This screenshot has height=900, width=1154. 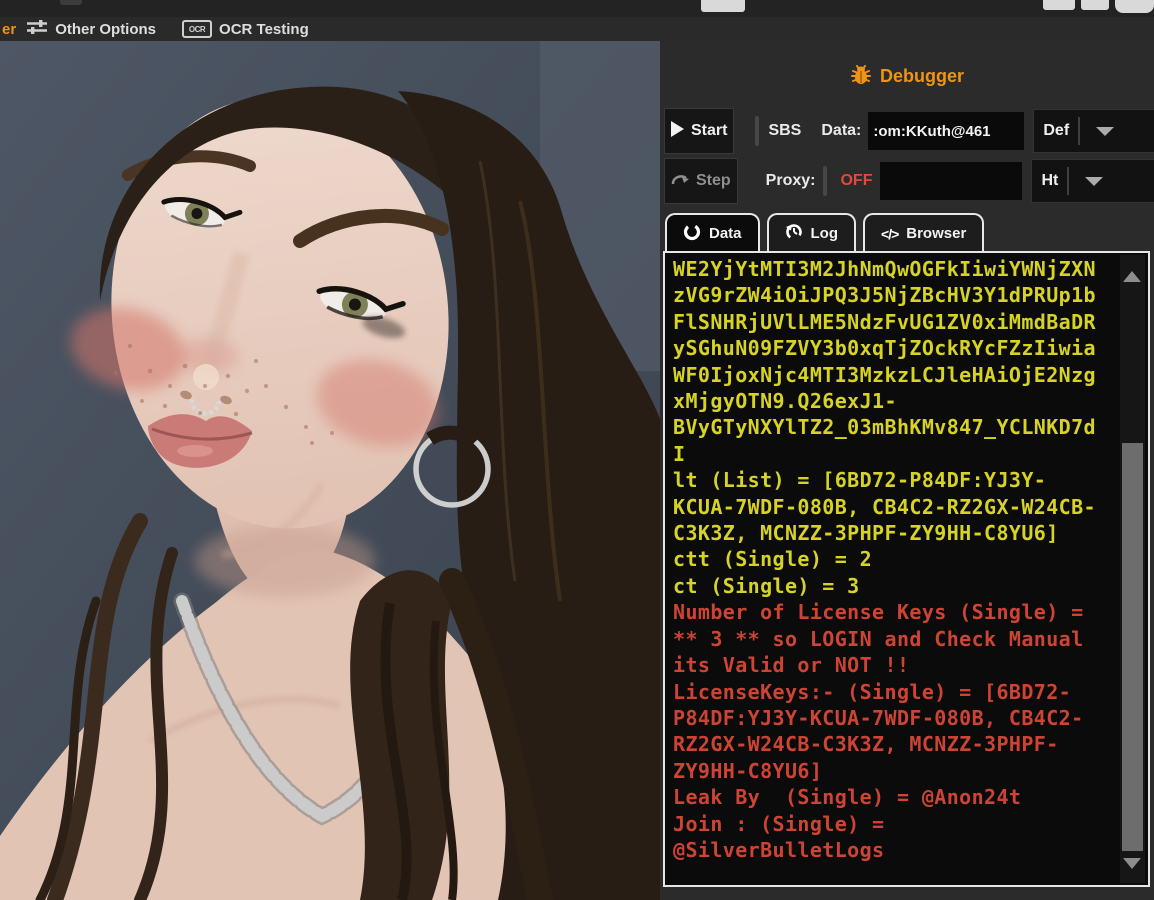 I want to click on console-line: ZY9HH-C8YU6], so click(x=748, y=770).